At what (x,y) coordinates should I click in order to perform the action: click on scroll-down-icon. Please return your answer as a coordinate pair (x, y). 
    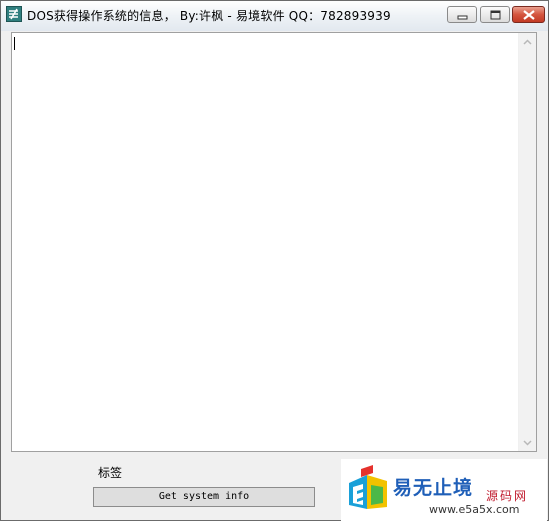
    Looking at the image, I should click on (527, 442).